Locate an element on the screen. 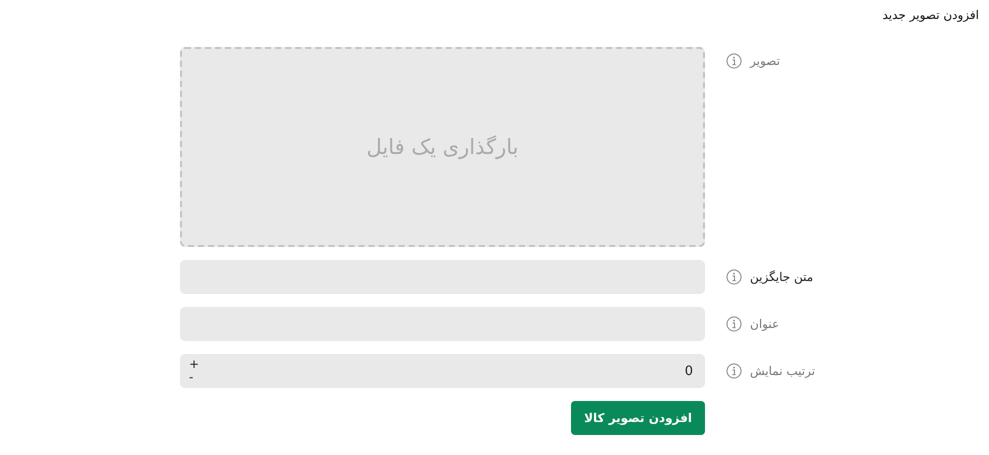 This screenshot has width=989, height=455. decrement-button: - is located at coordinates (194, 377).